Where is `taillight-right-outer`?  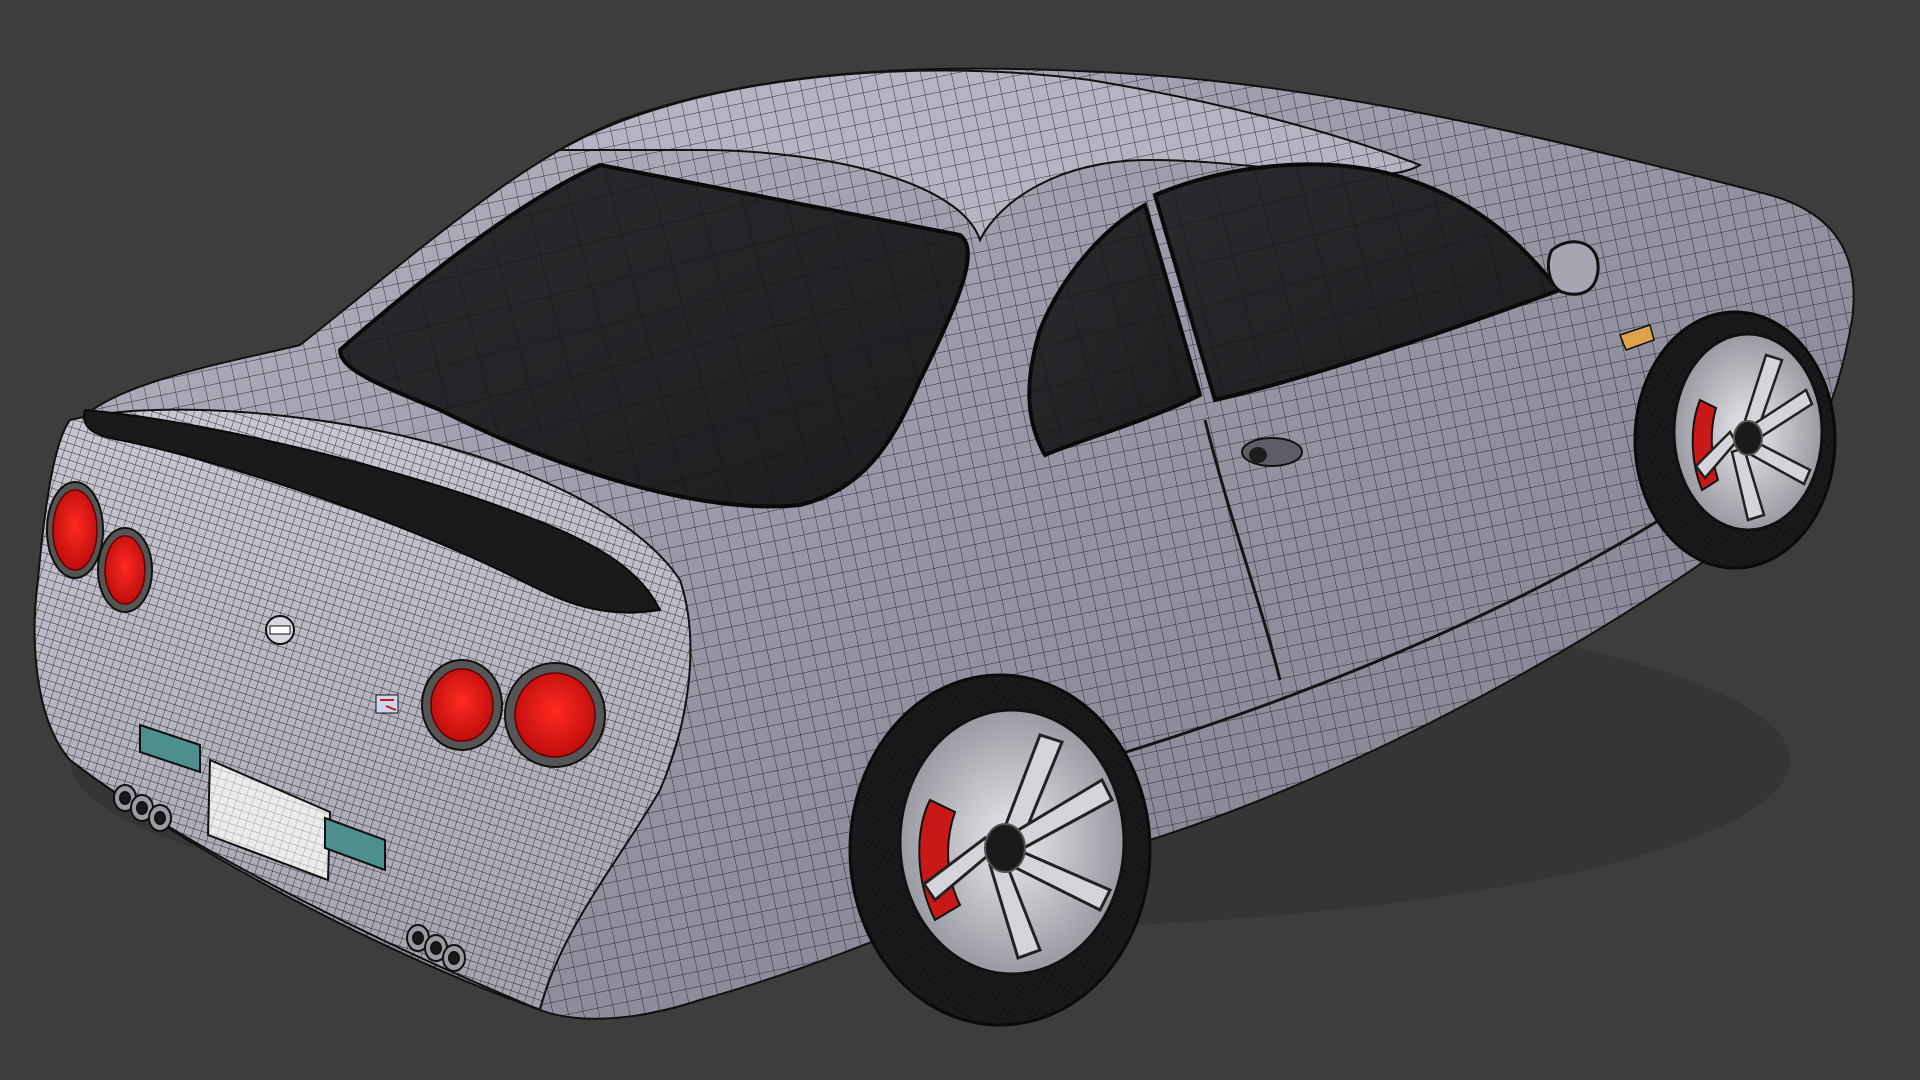
taillight-right-outer is located at coordinates (555, 715).